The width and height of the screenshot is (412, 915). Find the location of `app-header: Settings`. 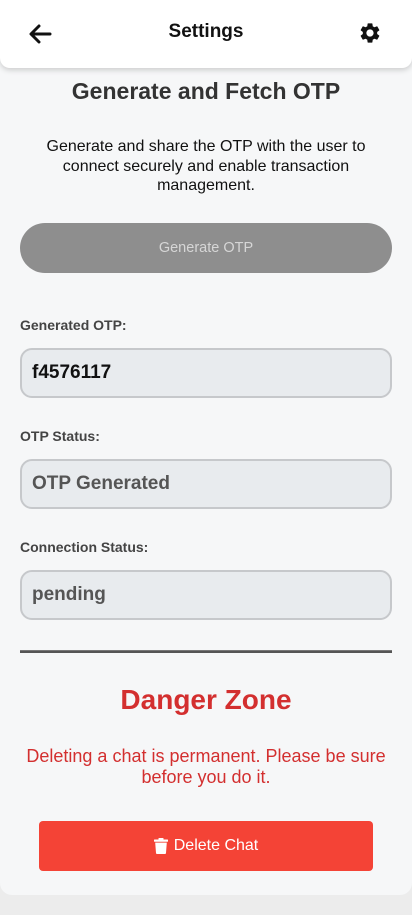

app-header: Settings is located at coordinates (206, 34).